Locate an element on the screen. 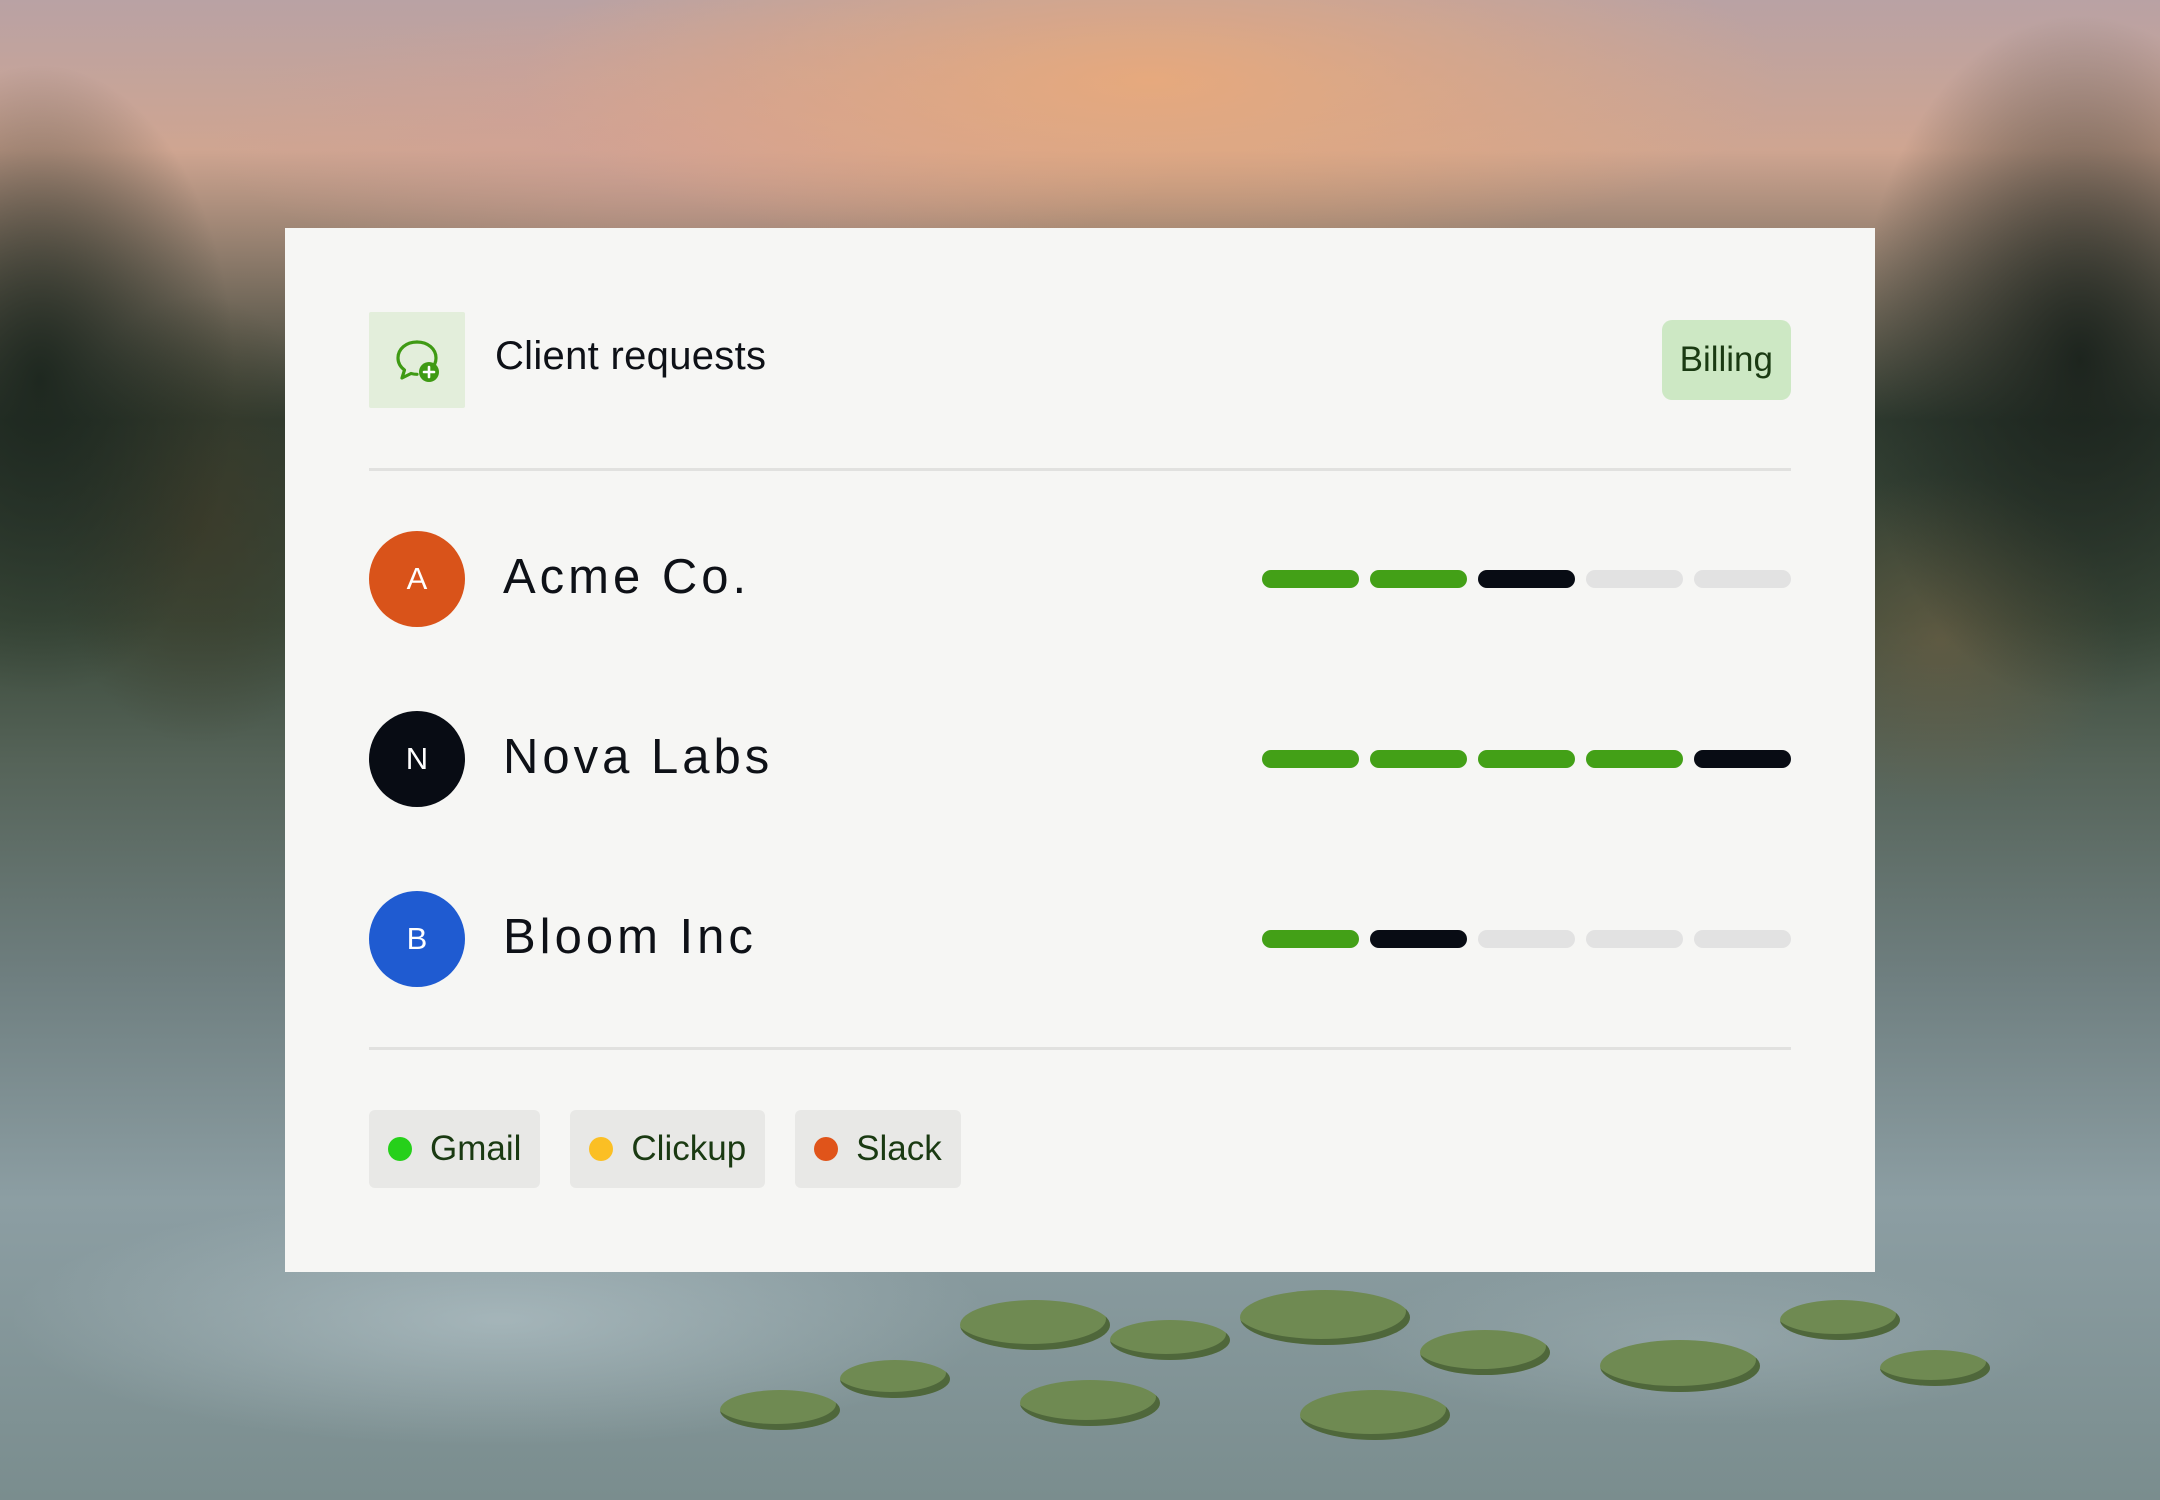  source-chip-clickup: Clickup is located at coordinates (668, 1149).